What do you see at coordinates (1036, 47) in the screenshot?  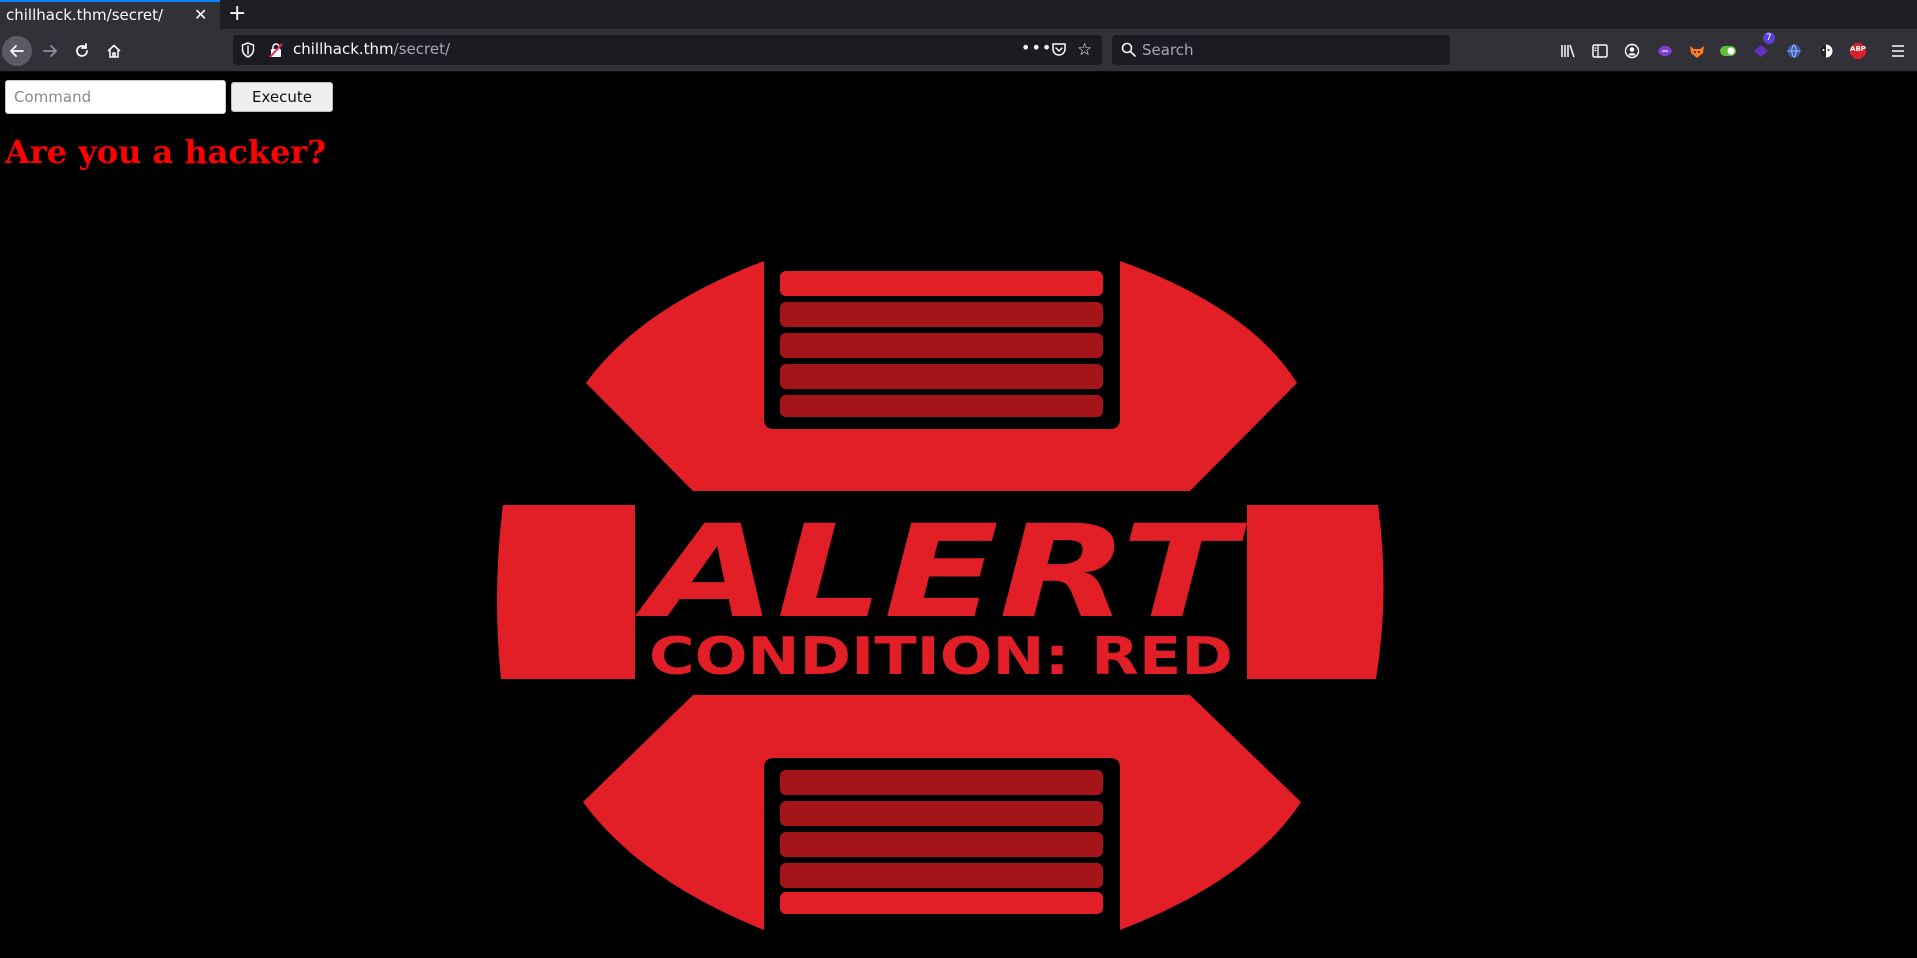 I see `page-actions-menu-icon: •••` at bounding box center [1036, 47].